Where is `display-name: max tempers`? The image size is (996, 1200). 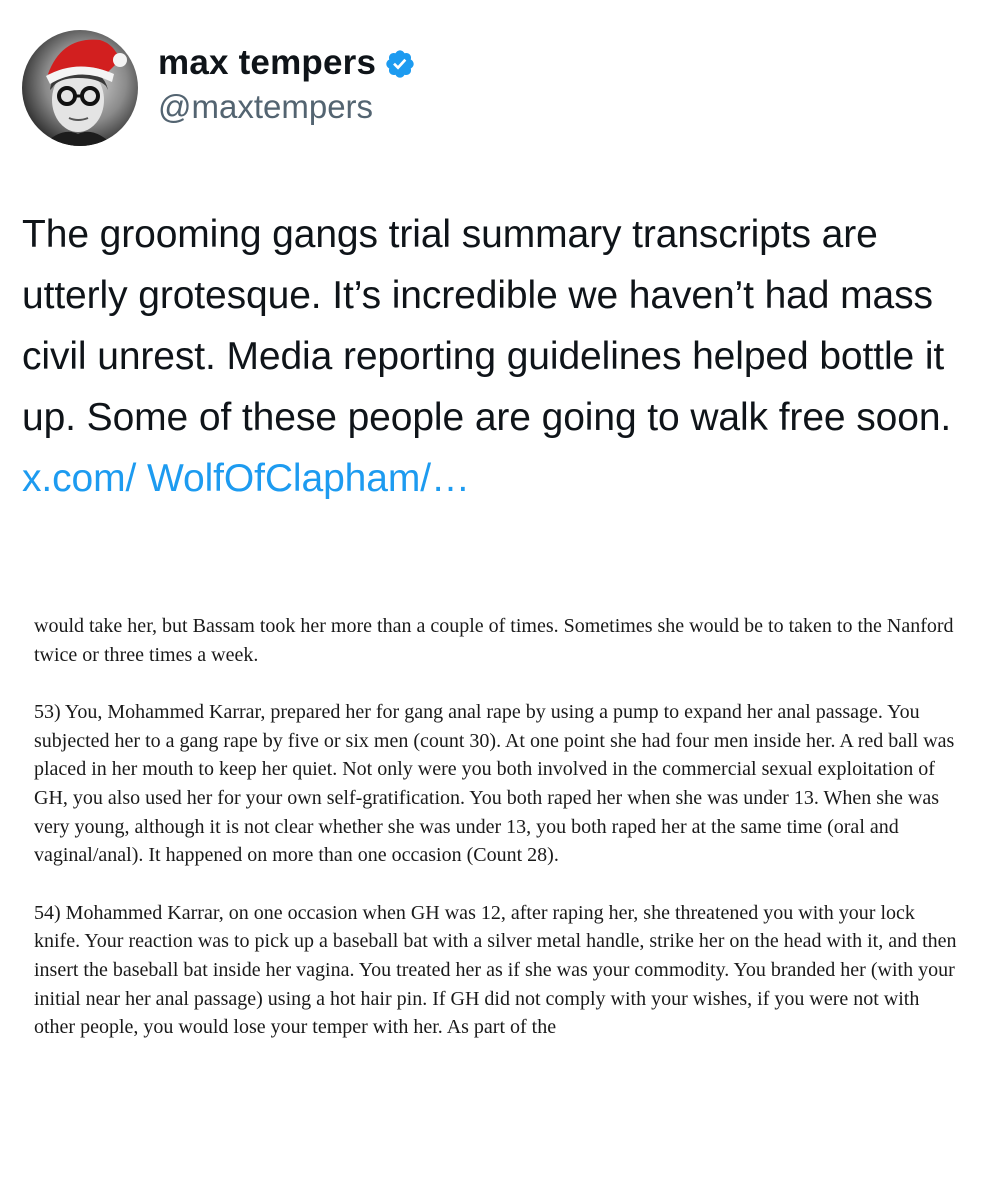
display-name: max tempers is located at coordinates (267, 63).